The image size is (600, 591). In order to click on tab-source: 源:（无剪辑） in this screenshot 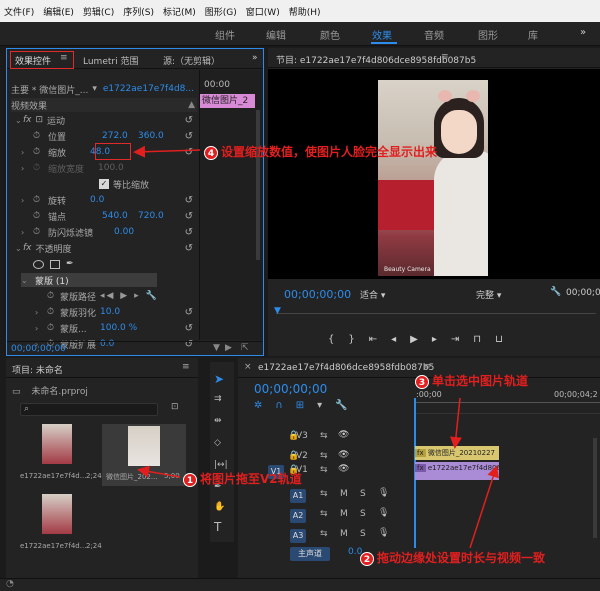, I will do `click(191, 60)`.